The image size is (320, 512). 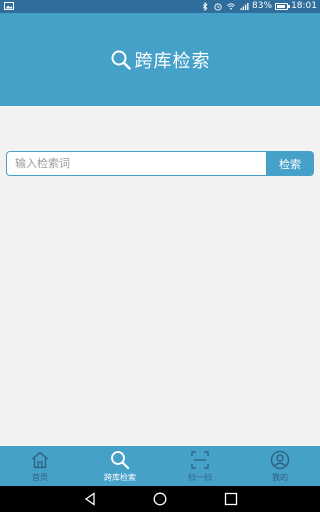 I want to click on status-bar: 83% 18:01, so click(x=160, y=6).